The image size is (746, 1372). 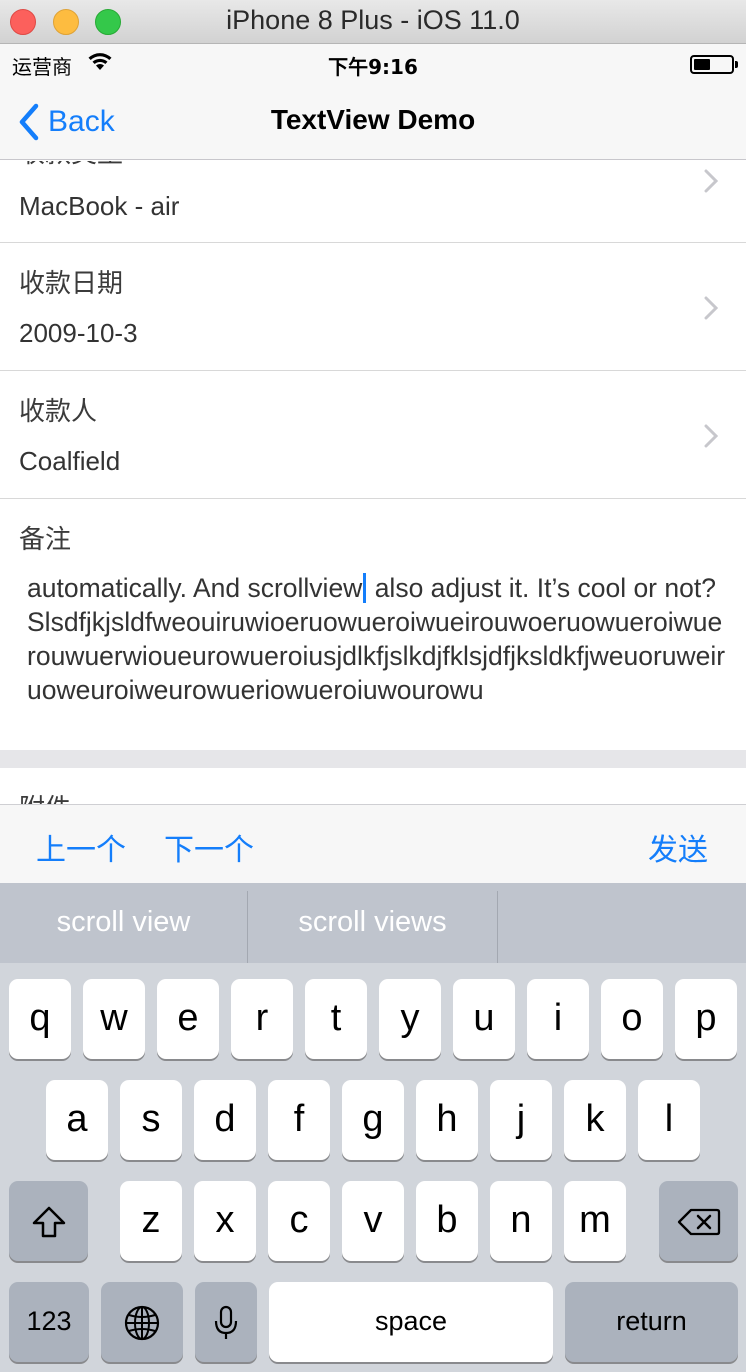 I want to click on remark-label: 备注, so click(x=45, y=540).